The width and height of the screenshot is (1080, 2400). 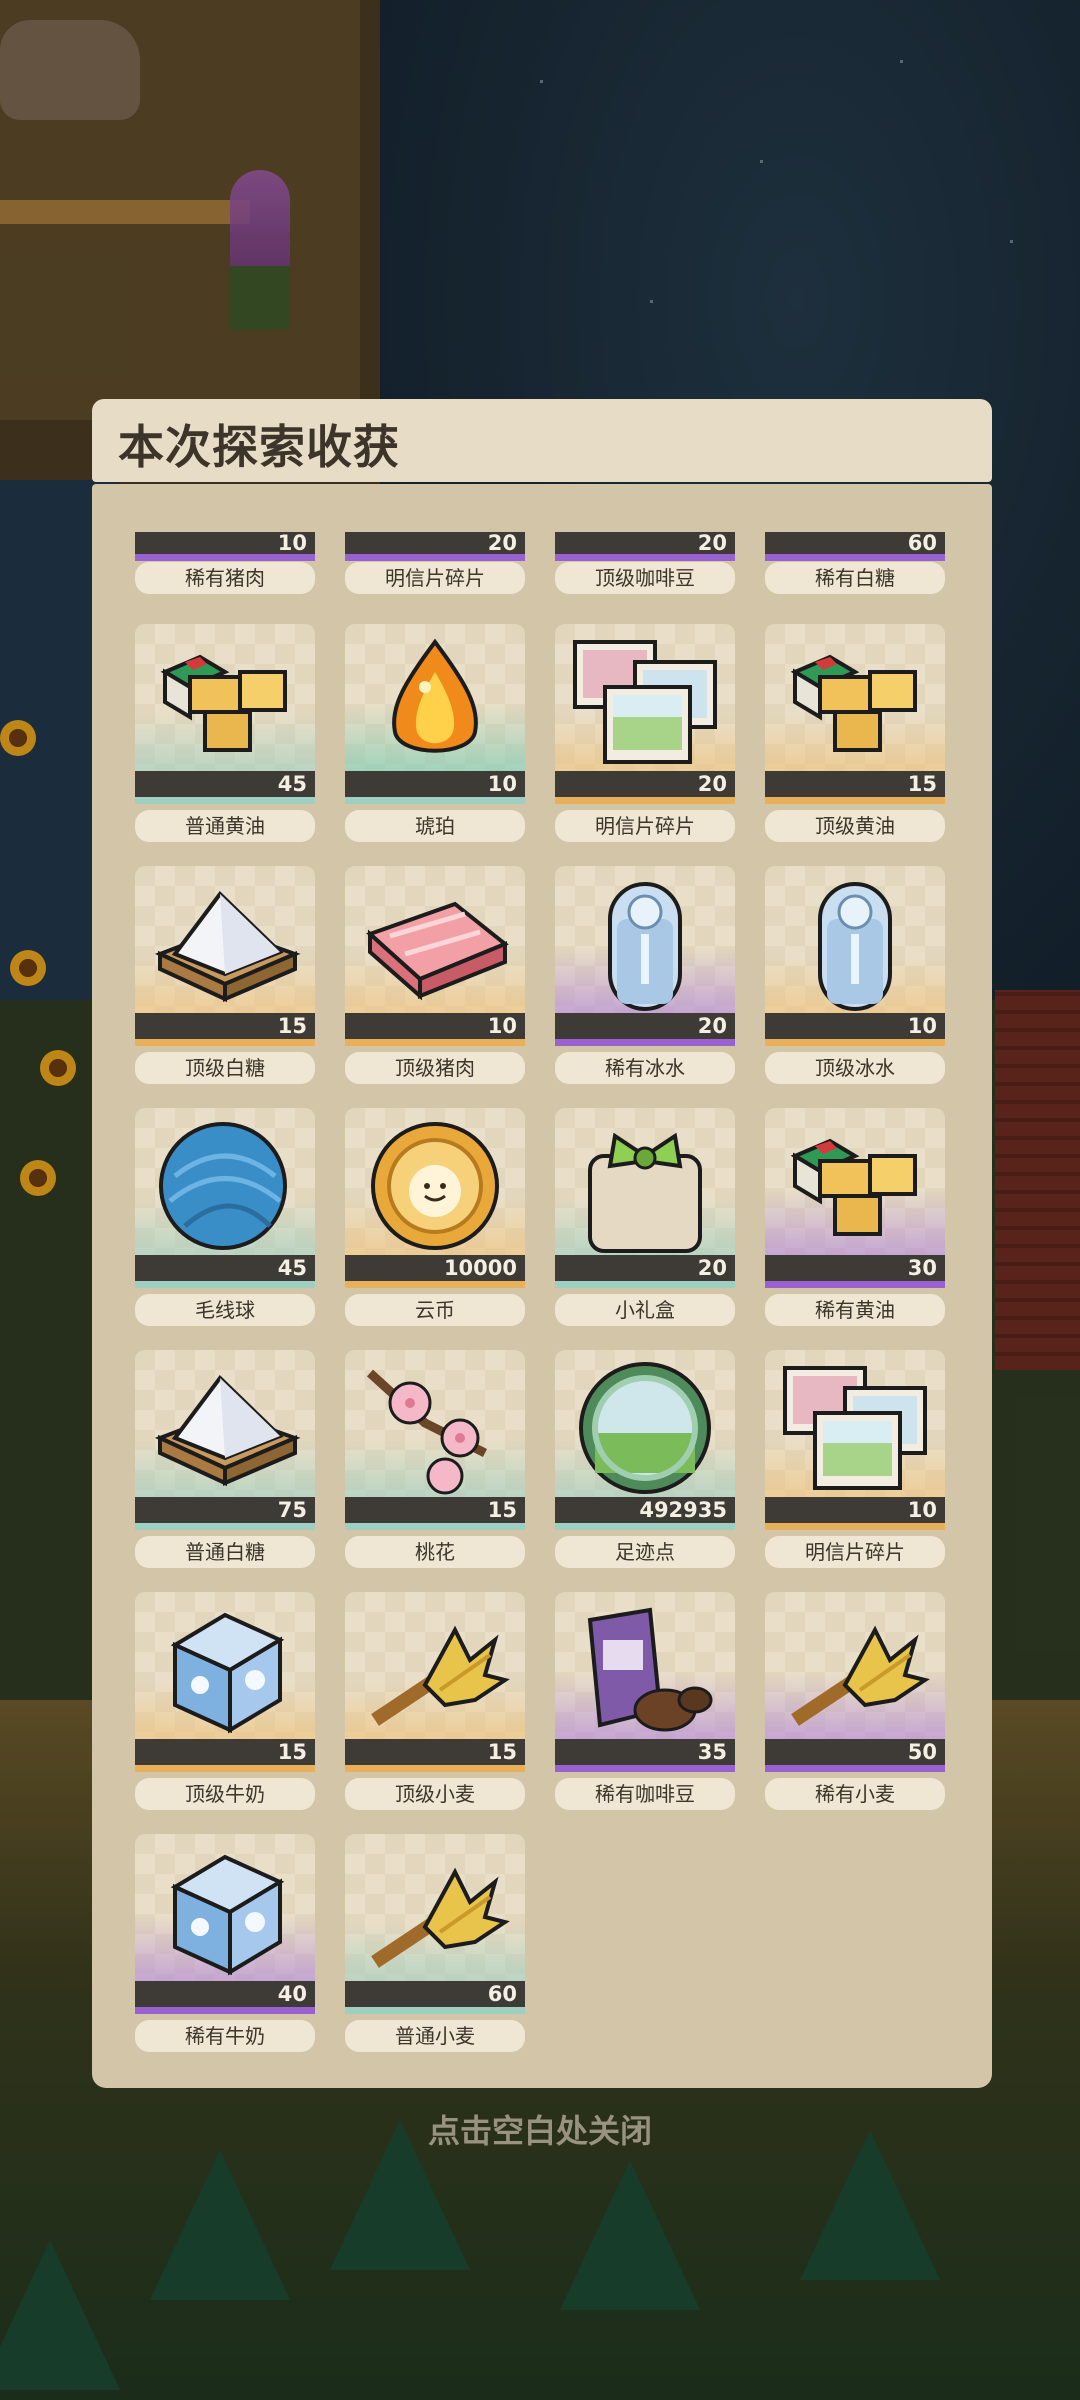 What do you see at coordinates (435, 2036) in the screenshot?
I see `item-name: 普通小麦` at bounding box center [435, 2036].